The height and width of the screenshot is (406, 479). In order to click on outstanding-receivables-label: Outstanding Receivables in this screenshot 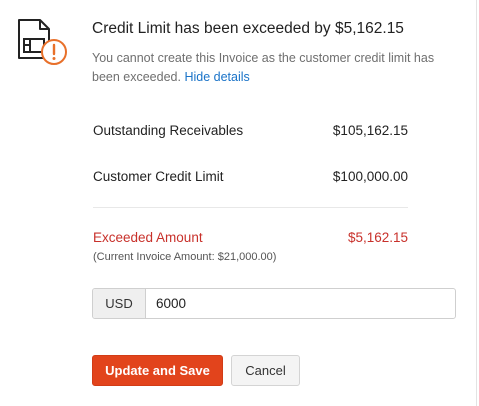, I will do `click(168, 130)`.